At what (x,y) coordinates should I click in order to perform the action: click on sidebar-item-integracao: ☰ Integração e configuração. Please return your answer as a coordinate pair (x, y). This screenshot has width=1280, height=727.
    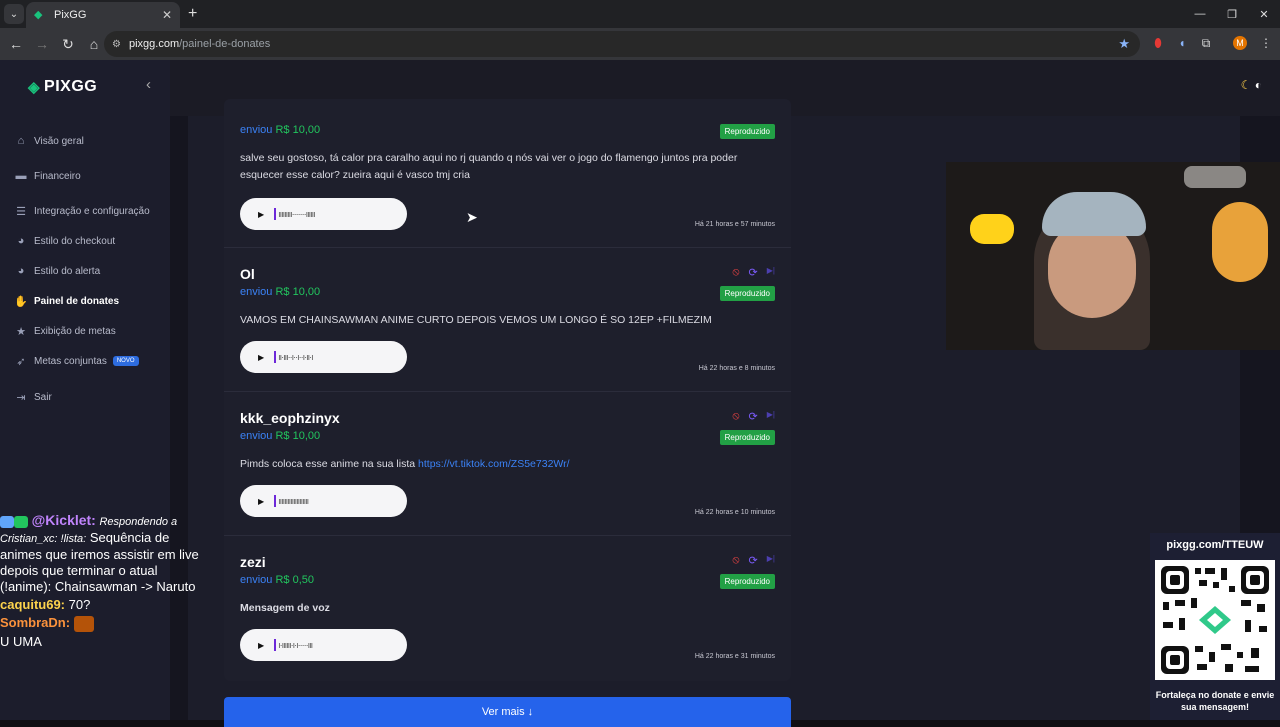
    Looking at the image, I should click on (85, 211).